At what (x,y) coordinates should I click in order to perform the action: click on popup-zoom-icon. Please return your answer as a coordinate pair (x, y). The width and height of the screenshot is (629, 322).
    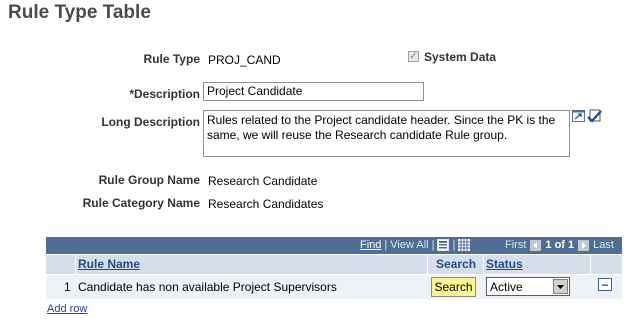
    Looking at the image, I should click on (578, 116).